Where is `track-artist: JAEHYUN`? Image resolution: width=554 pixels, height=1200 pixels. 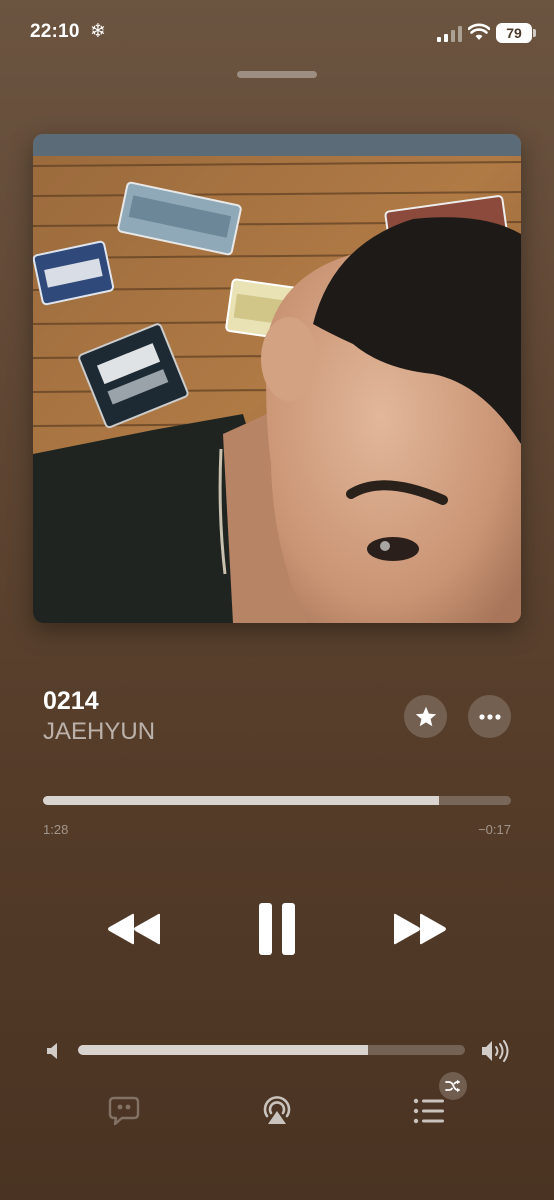 track-artist: JAEHYUN is located at coordinates (99, 732).